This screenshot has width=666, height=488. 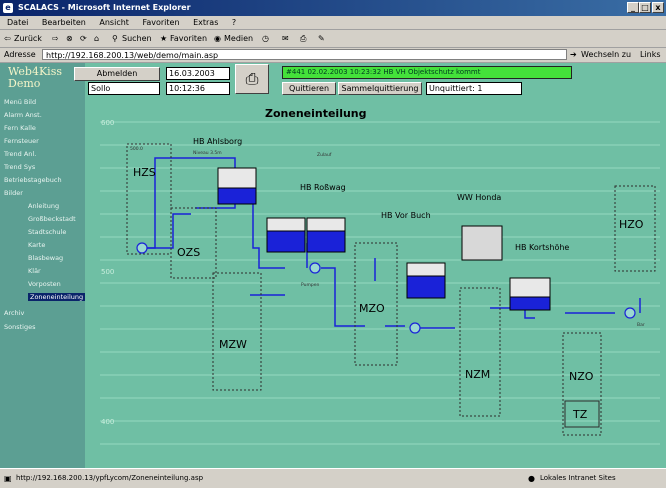 What do you see at coordinates (107, 422) in the screenshot?
I see `y-label-400: 400` at bounding box center [107, 422].